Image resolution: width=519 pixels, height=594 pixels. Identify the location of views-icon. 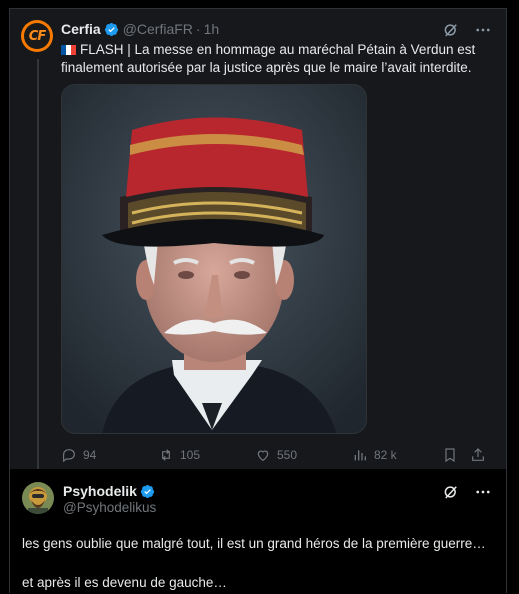
(360, 455).